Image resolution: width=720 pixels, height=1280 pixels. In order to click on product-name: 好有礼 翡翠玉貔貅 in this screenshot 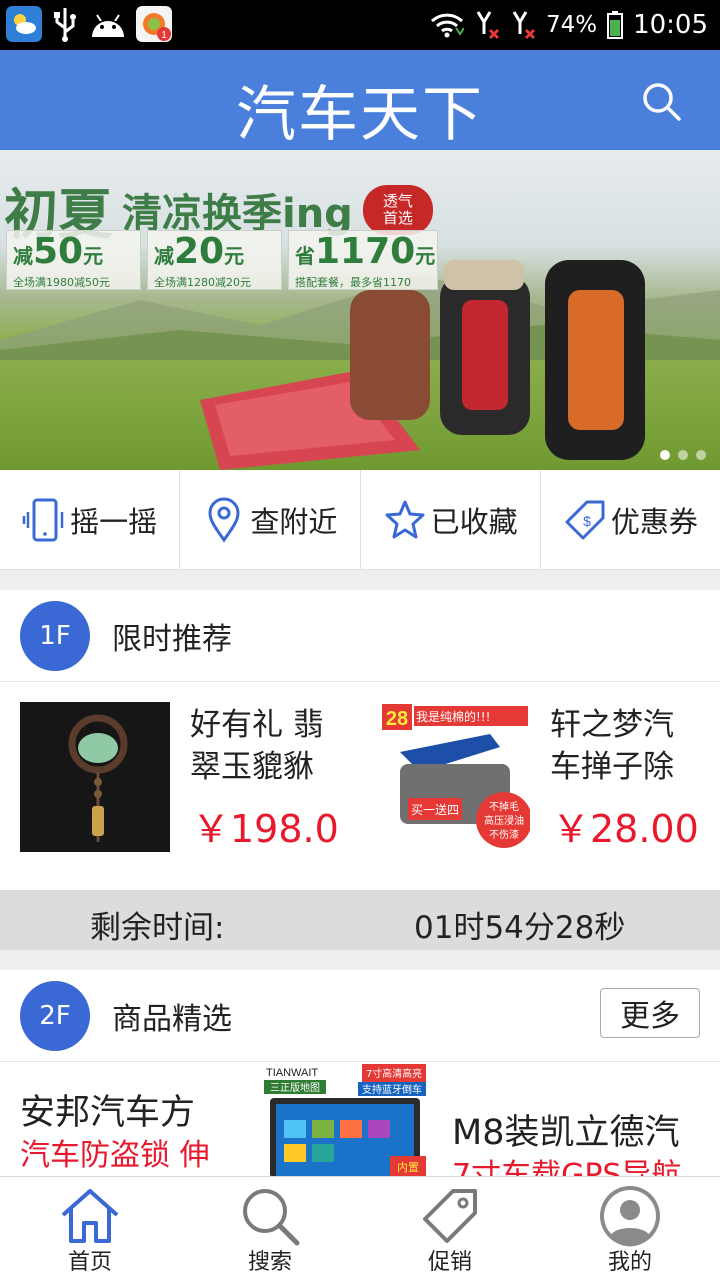, I will do `click(257, 746)`.